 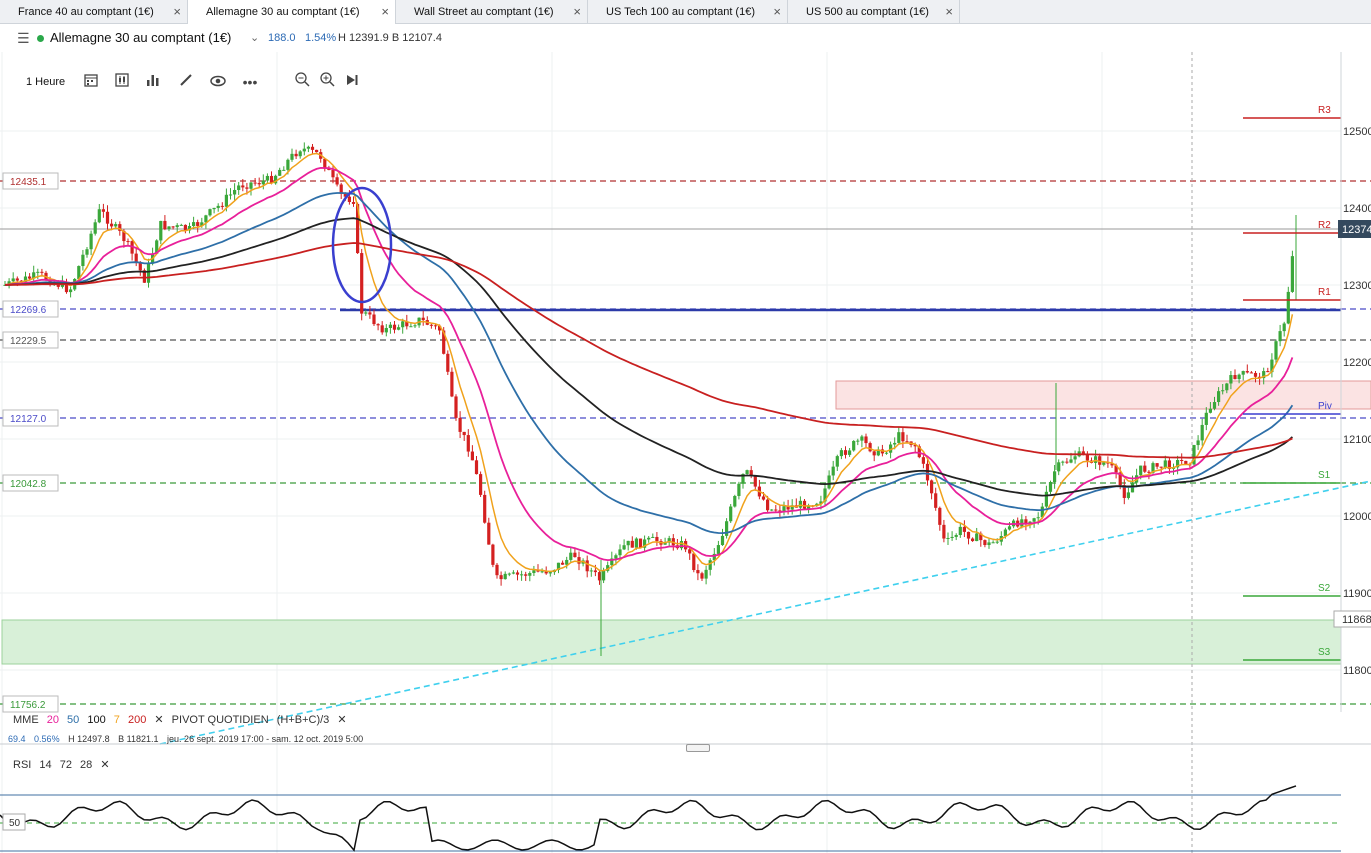 What do you see at coordinates (1325, 406) in the screenshot?
I see `pivot-label: Piv` at bounding box center [1325, 406].